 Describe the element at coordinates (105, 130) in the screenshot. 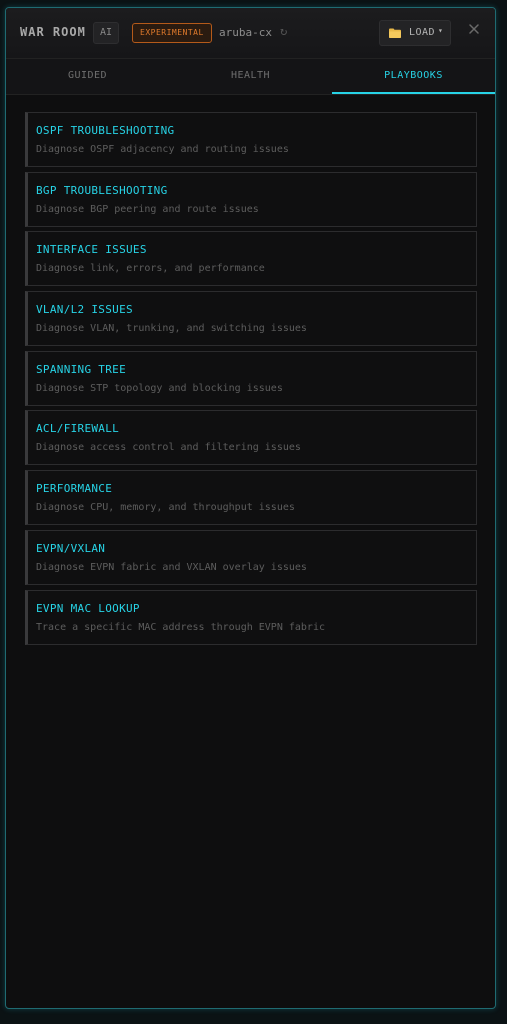

I see `playbook-title: OSPF TROUBLESHOOTING` at that location.